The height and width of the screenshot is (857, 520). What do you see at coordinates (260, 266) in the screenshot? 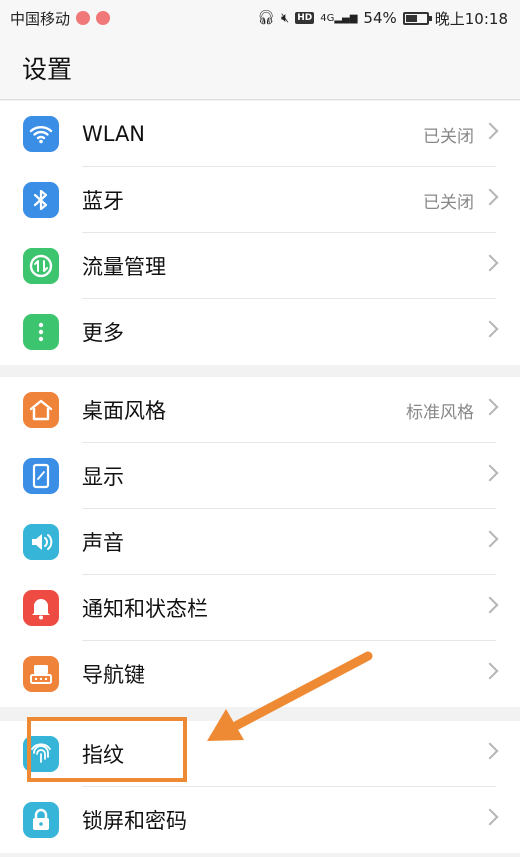
I see `settings-row-data-usage: 流量管理` at bounding box center [260, 266].